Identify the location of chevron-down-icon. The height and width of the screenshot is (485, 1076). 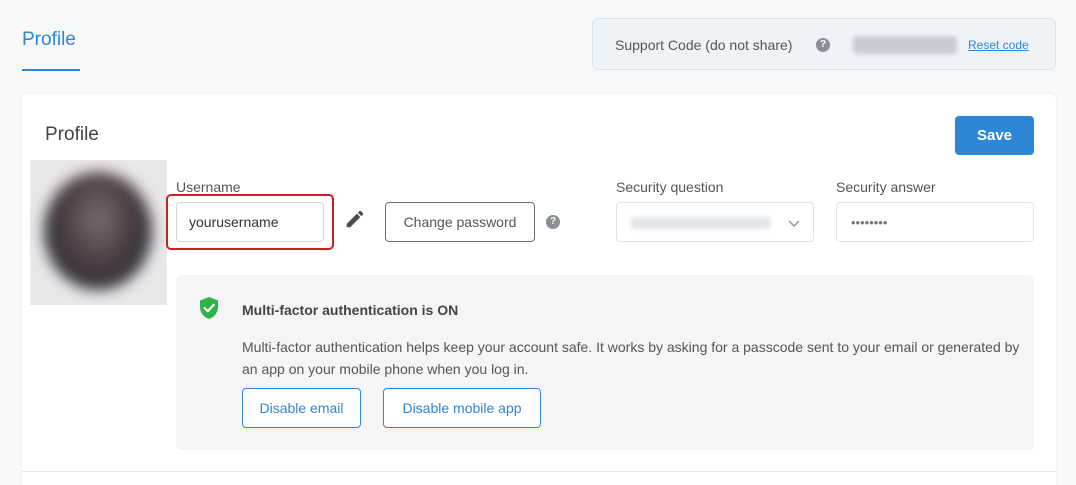
(794, 224).